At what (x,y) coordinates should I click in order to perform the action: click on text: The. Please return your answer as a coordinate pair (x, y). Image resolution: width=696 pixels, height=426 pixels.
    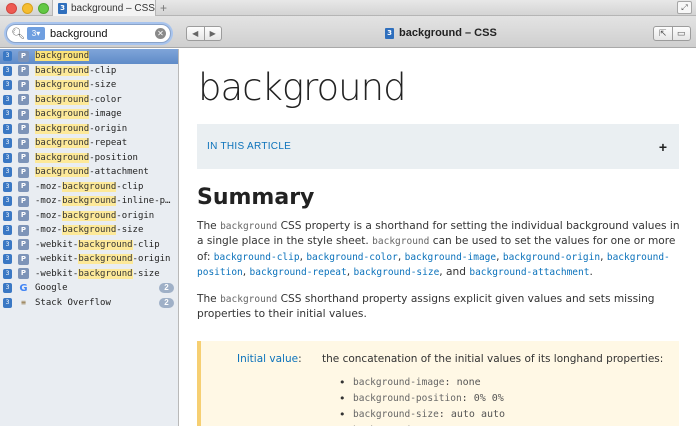
    Looking at the image, I should click on (209, 226).